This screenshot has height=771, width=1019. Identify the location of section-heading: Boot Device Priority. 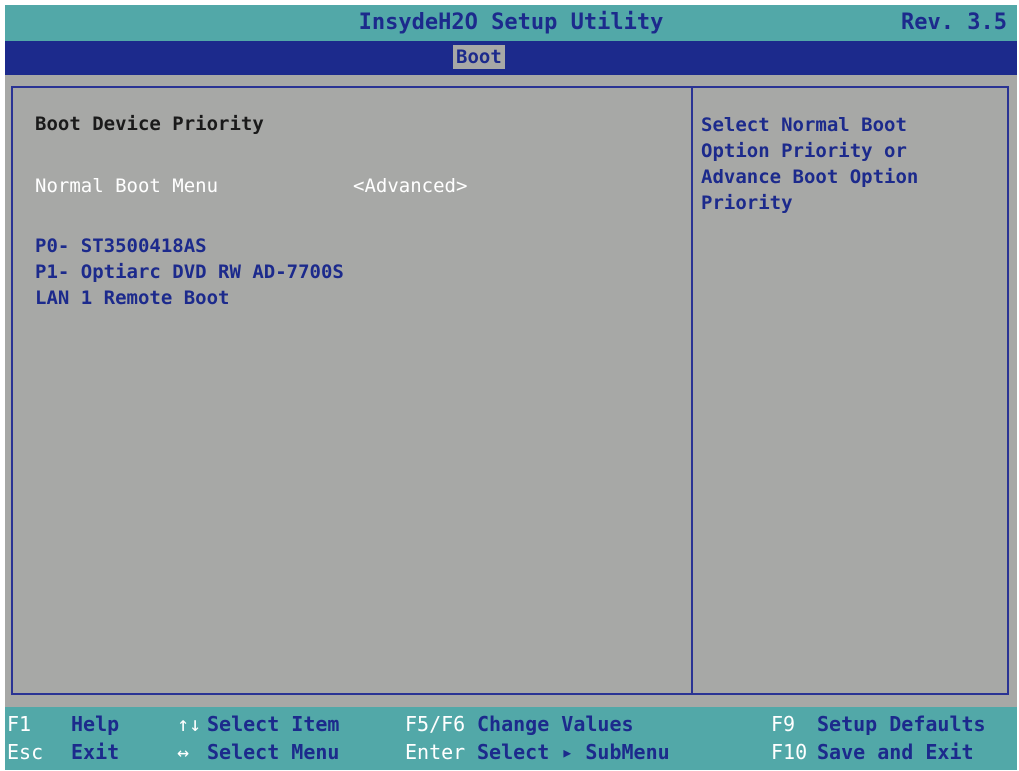
(149, 124).